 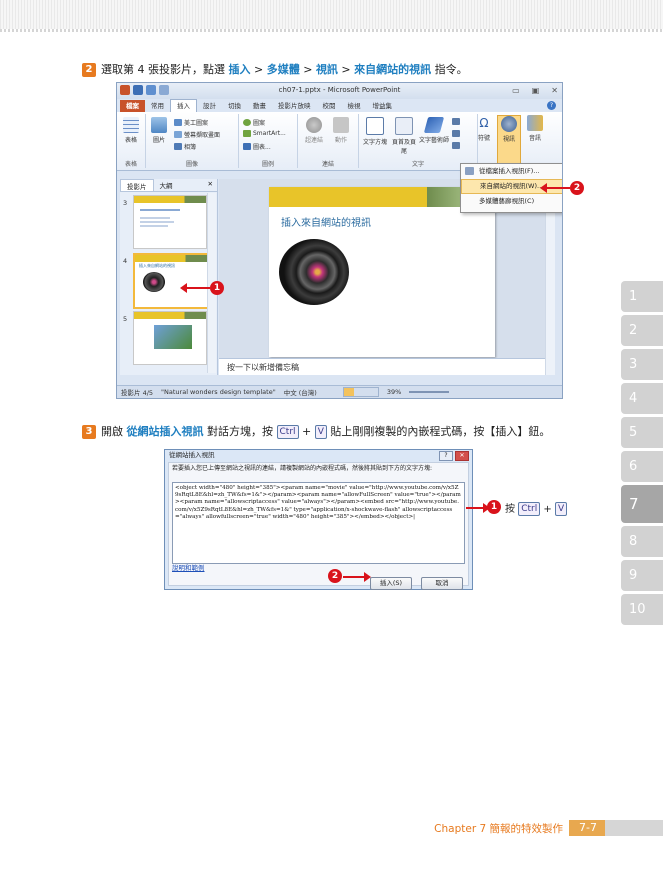 I want to click on chapter-tab-3: 3, so click(x=642, y=364).